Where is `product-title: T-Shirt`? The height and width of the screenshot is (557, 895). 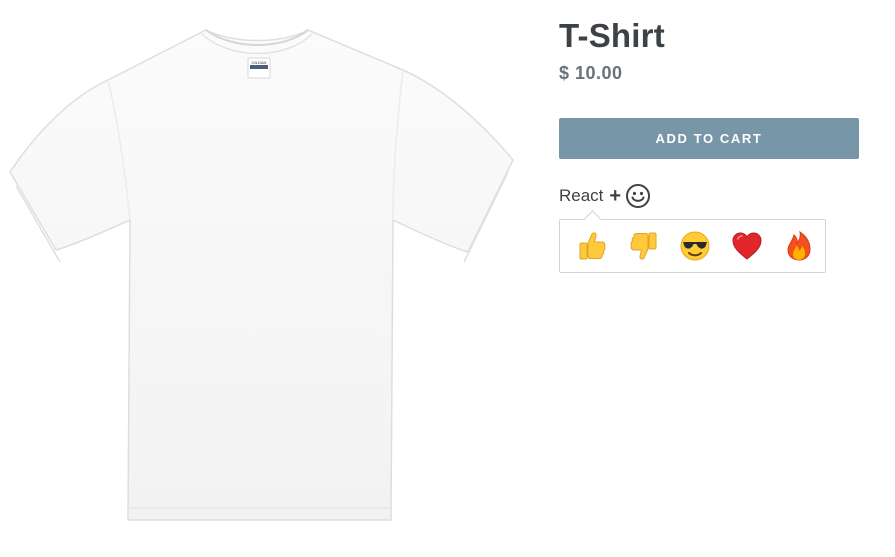
product-title: T-Shirt is located at coordinates (612, 35).